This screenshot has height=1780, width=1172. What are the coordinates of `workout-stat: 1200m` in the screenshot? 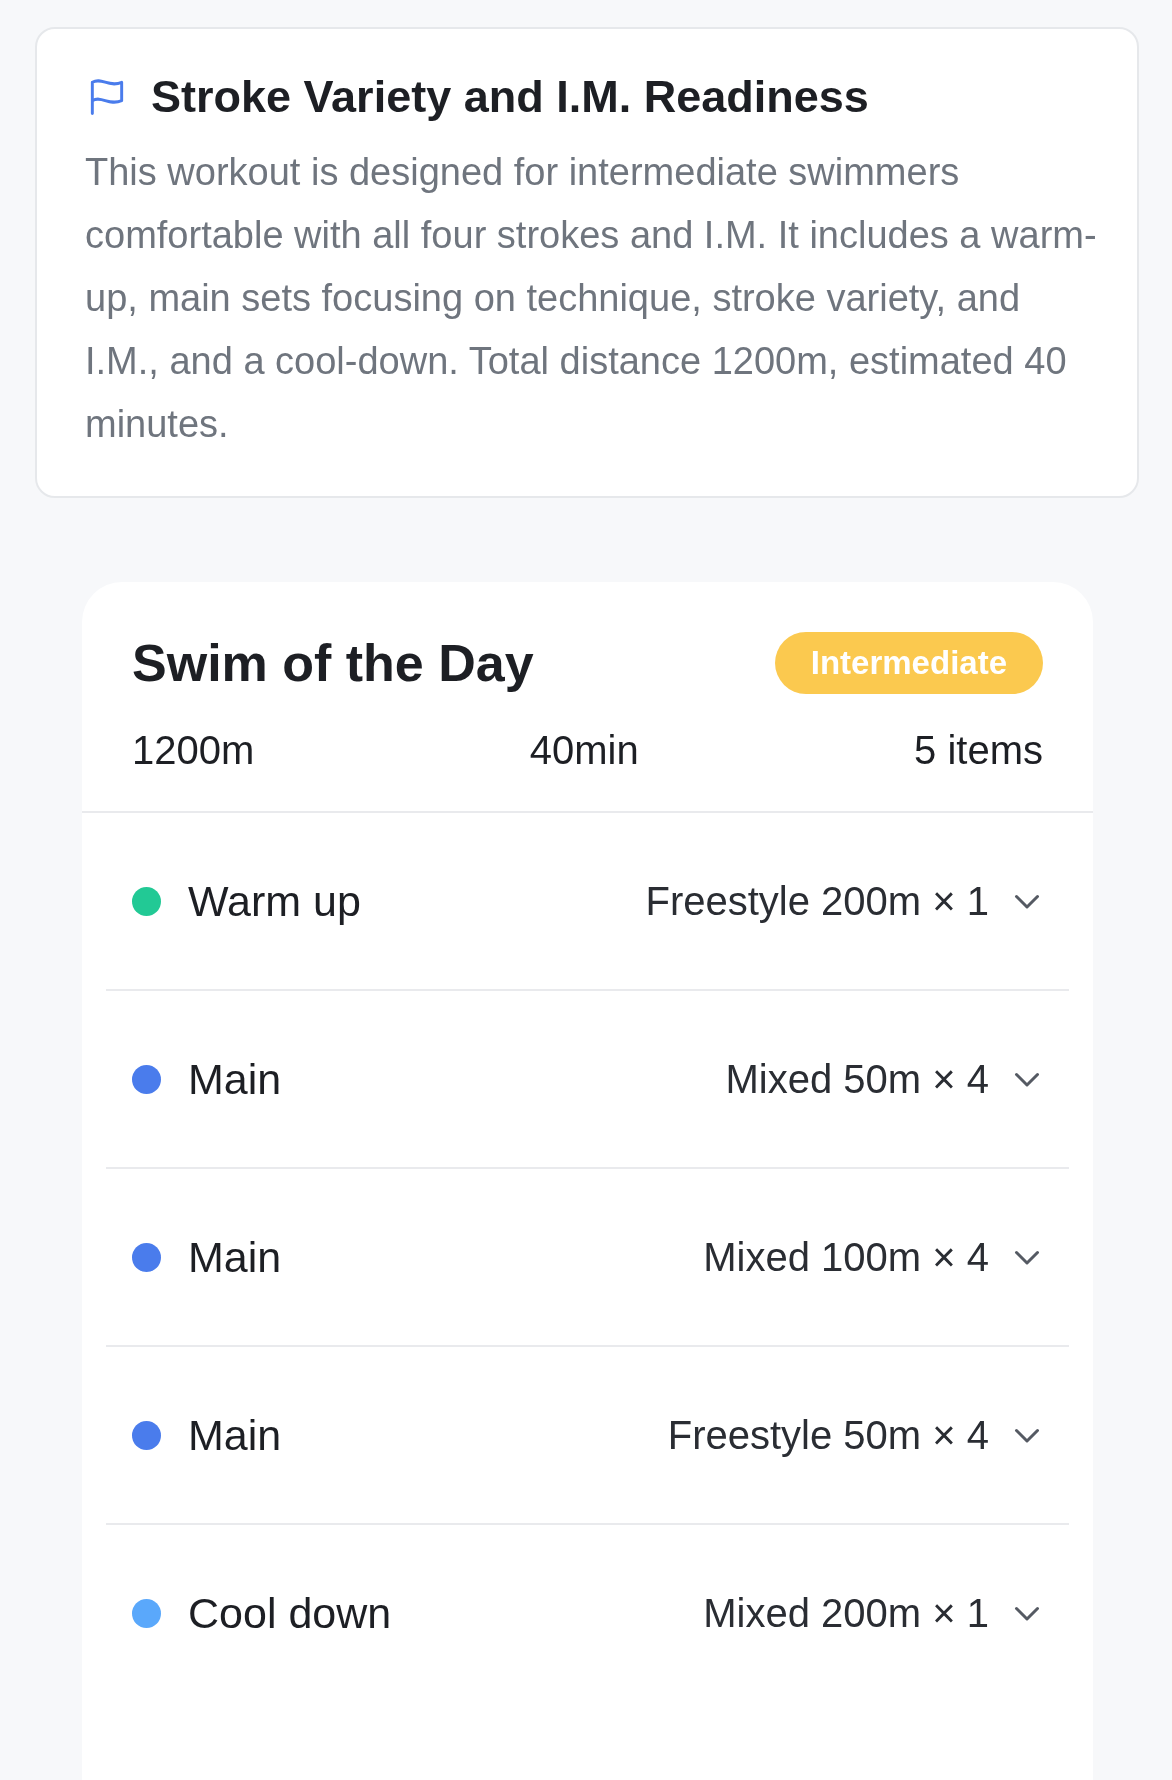 It's located at (193, 750).